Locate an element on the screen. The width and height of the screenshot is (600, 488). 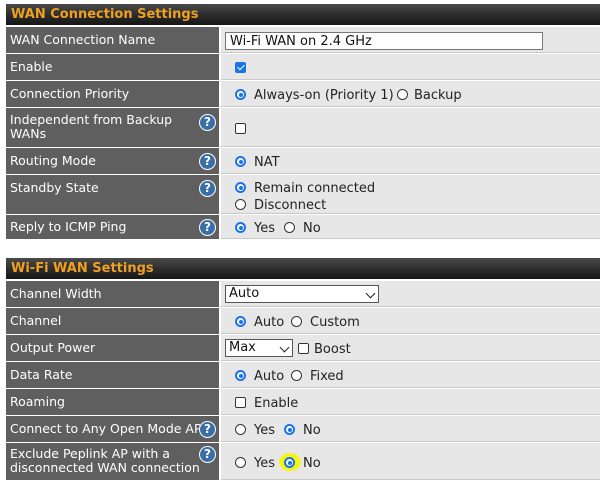
boost-checkbox is located at coordinates (303, 348).